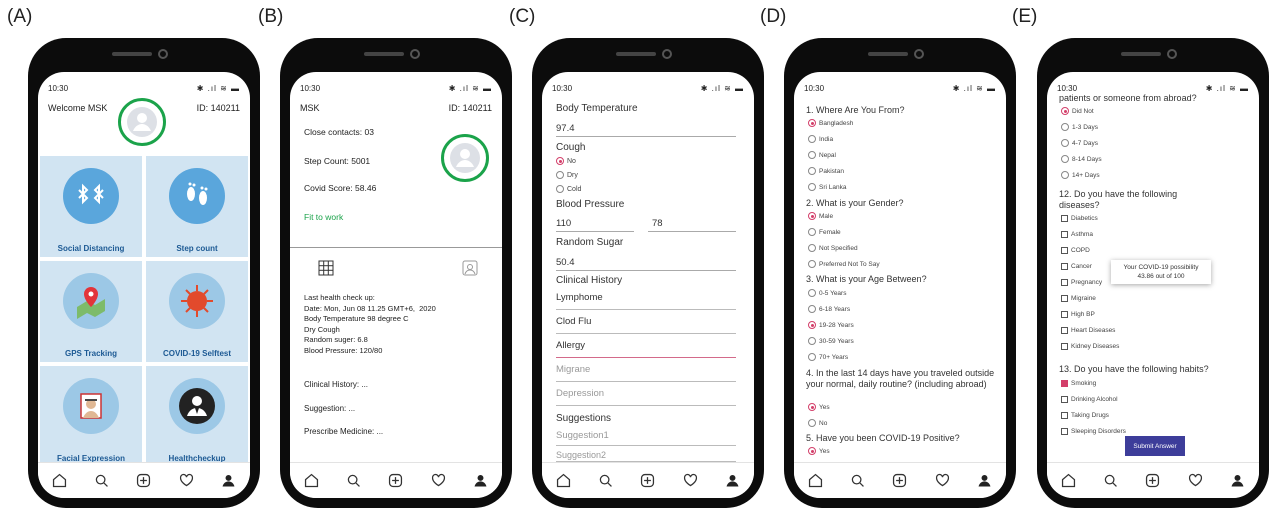  What do you see at coordinates (566, 161) in the screenshot?
I see `cough-option: No` at bounding box center [566, 161].